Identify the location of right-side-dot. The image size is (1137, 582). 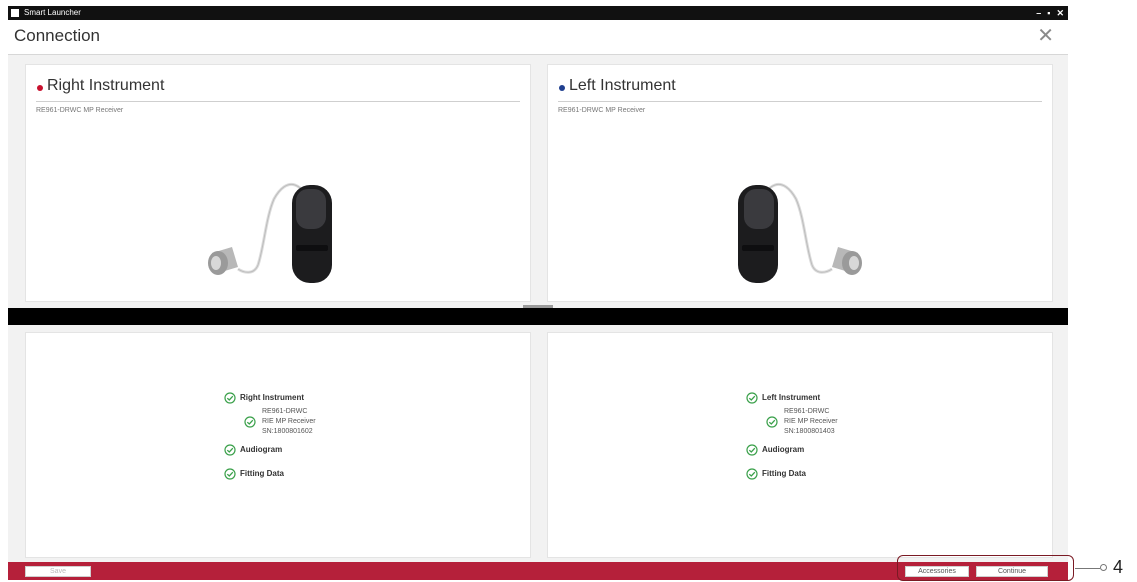
(40, 88).